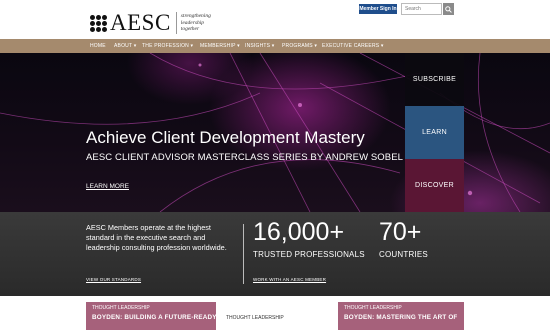 The width and height of the screenshot is (550, 330). Describe the element at coordinates (289, 279) in the screenshot. I see `work-with-member-link: WORK WITH AN AESC MEMBER` at that location.